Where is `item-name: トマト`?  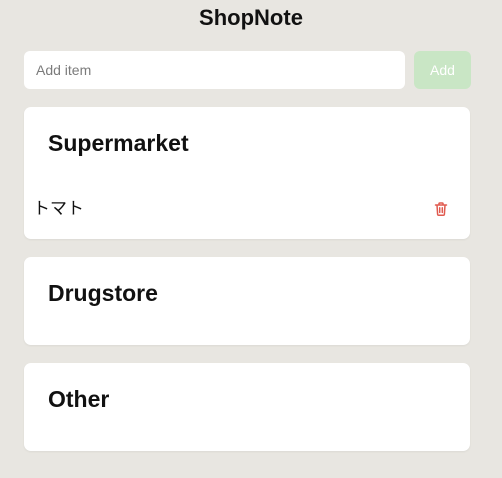 item-name: トマト is located at coordinates (58, 208).